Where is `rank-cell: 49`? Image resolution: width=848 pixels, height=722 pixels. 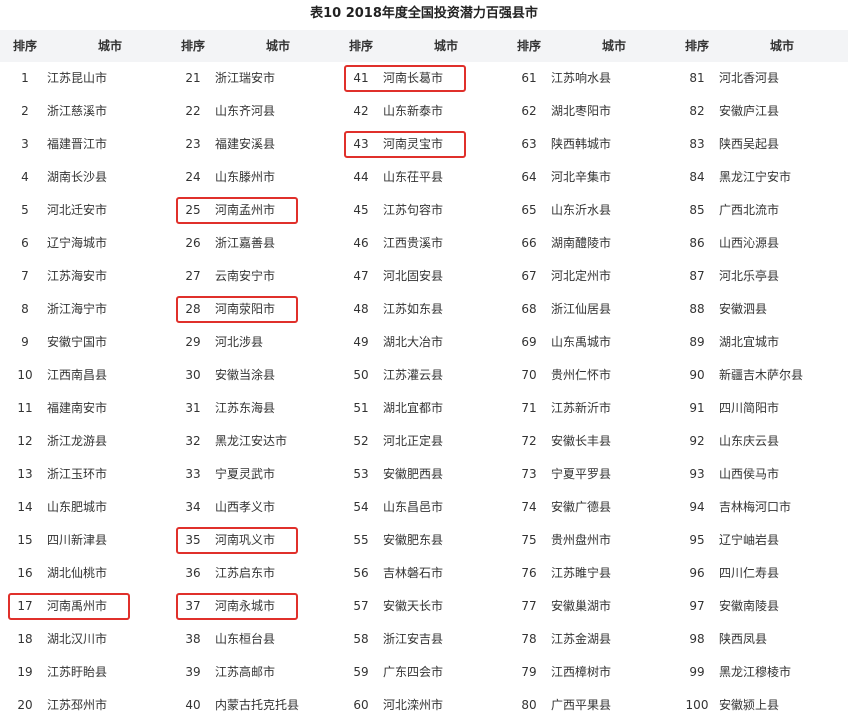
rank-cell: 49 is located at coordinates (361, 342).